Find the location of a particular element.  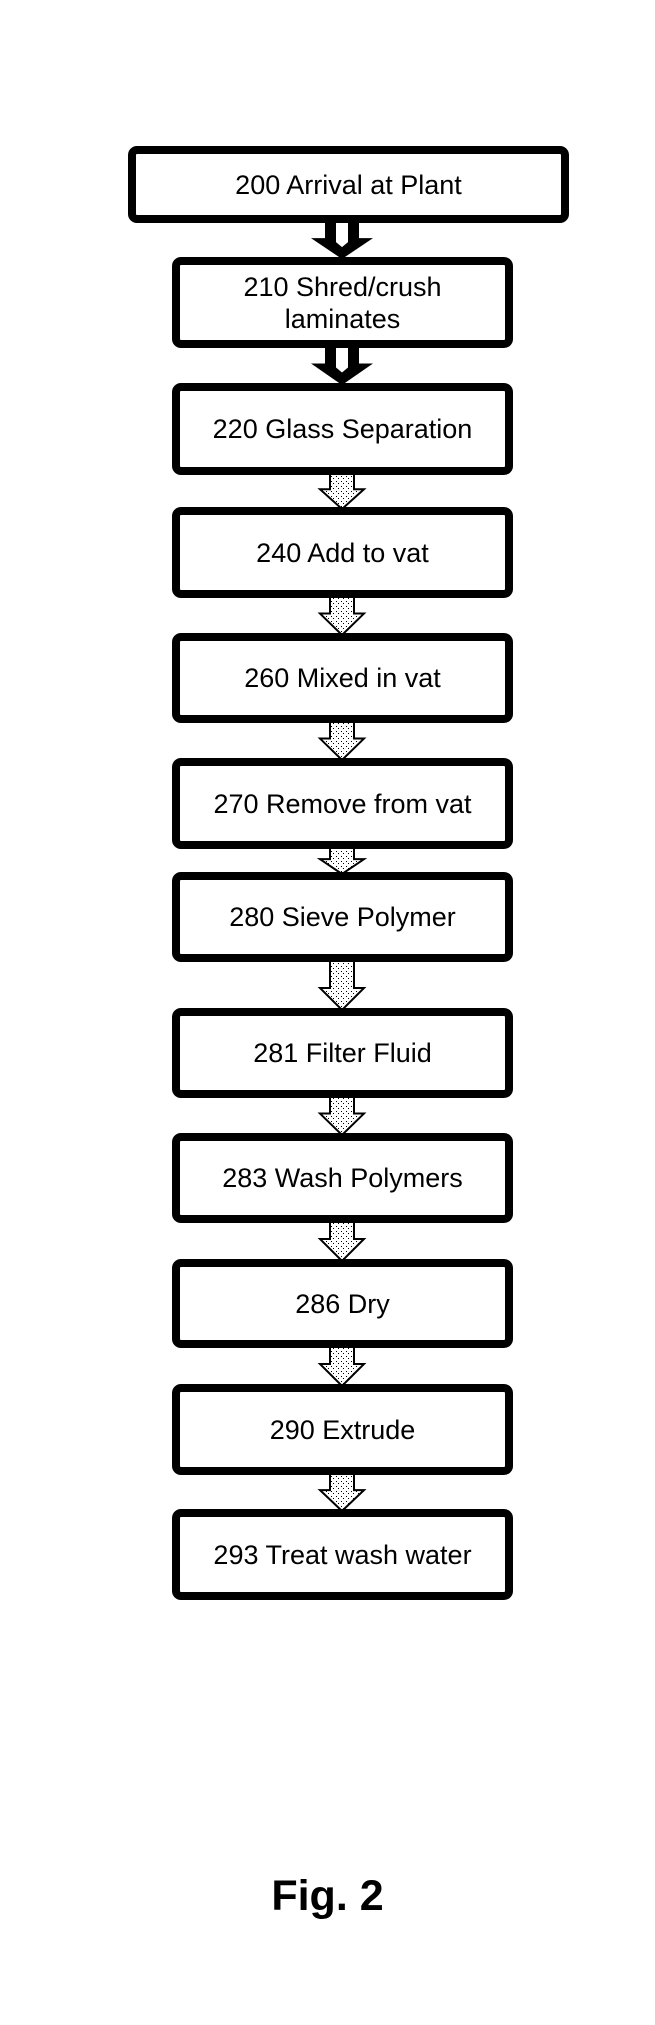

step-label: 280 Sieve Polymer is located at coordinates (342, 917).